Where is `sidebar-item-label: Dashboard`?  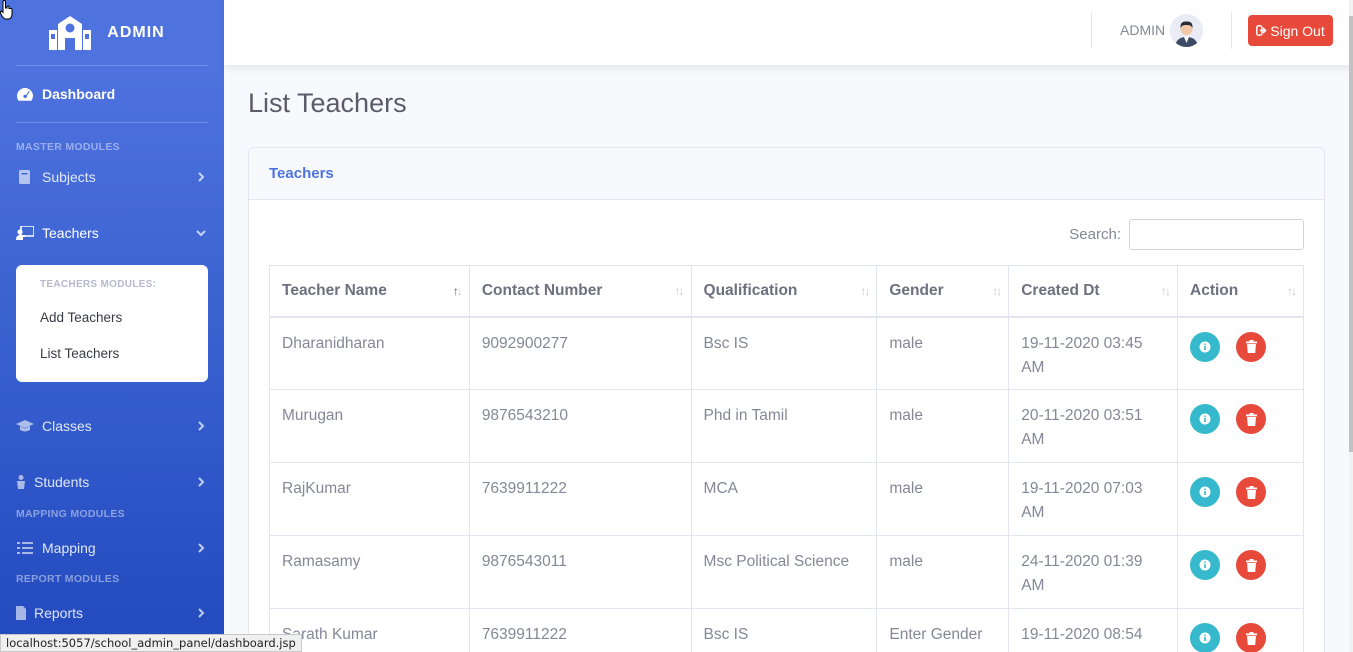 sidebar-item-label: Dashboard is located at coordinates (79, 94).